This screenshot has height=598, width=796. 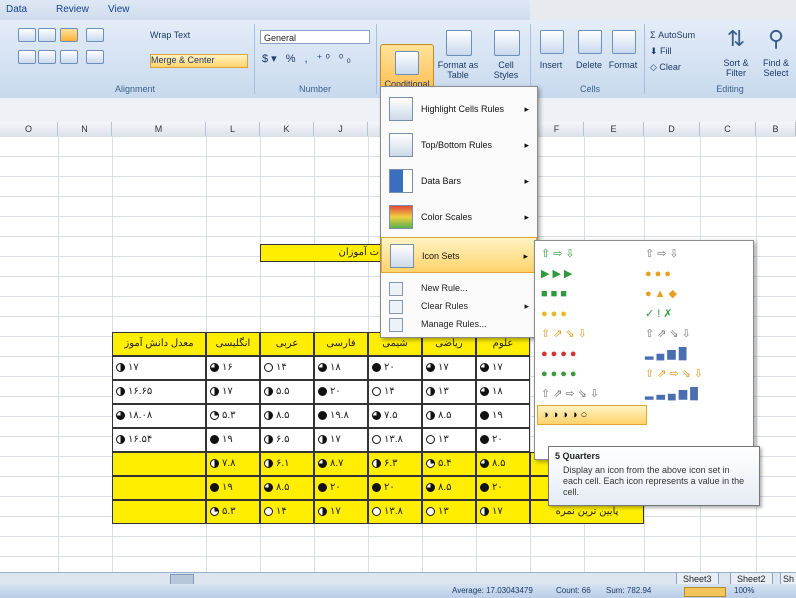 What do you see at coordinates (233, 368) in the screenshot?
I see `table-cell: ۱۶` at bounding box center [233, 368].